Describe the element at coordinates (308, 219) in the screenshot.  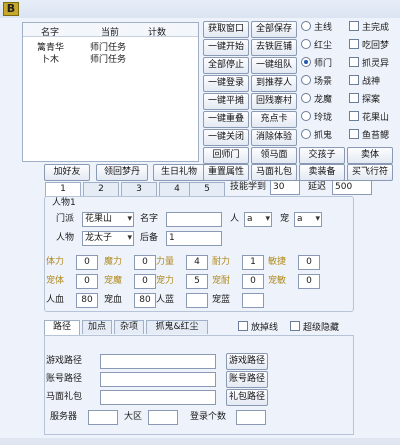
I see `pet-select: a` at that location.